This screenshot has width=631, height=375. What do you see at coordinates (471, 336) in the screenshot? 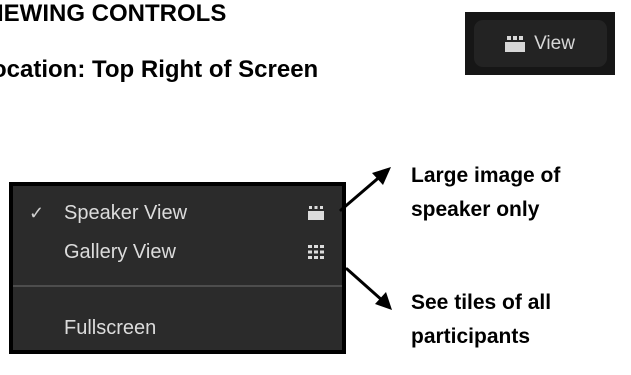
I see `note-line: participants` at bounding box center [471, 336].